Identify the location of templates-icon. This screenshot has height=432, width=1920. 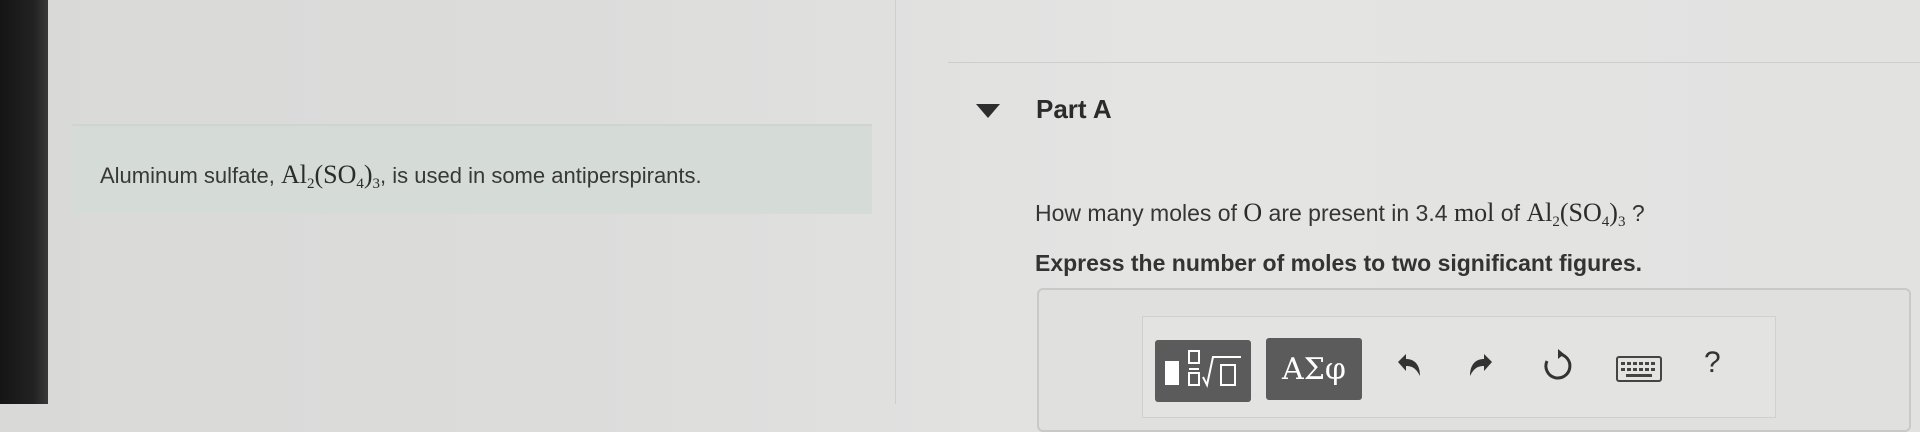
(1203, 369).